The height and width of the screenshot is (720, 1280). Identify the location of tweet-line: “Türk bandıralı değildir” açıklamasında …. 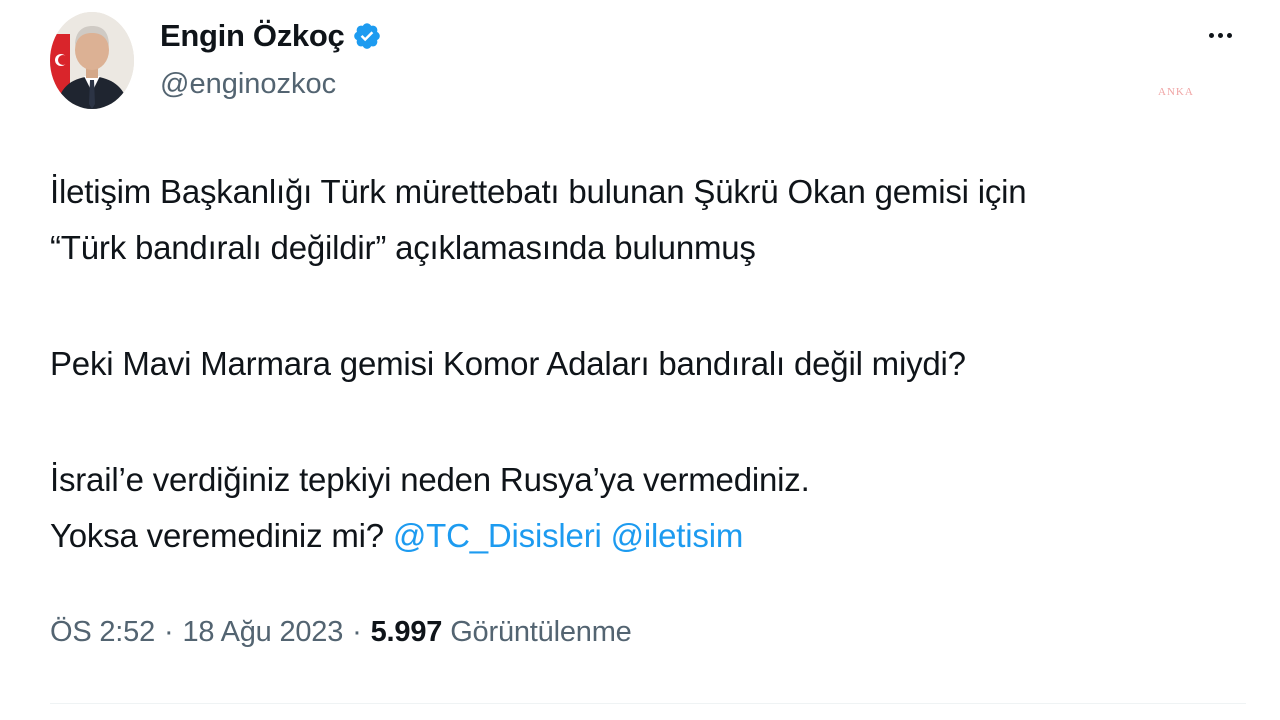
(403, 247).